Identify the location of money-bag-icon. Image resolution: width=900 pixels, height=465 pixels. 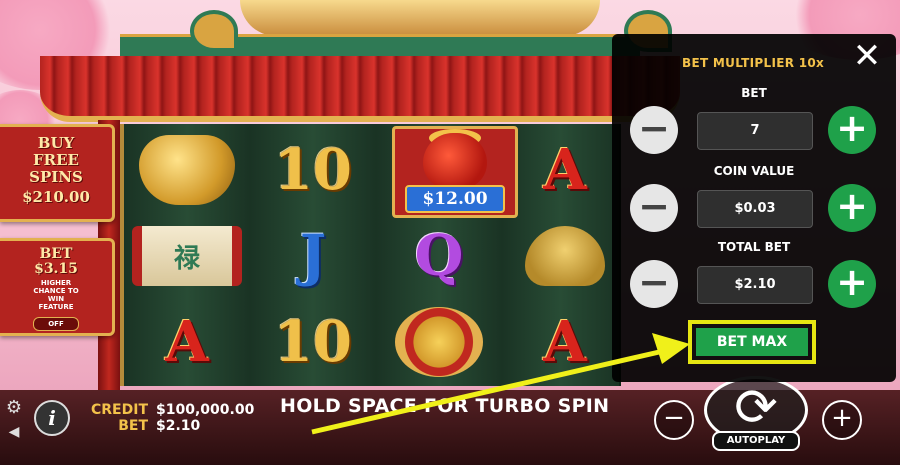
(455, 161).